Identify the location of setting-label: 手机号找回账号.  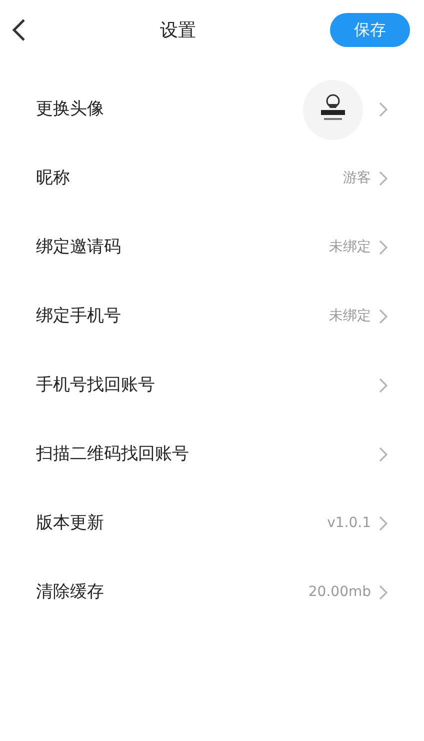
(95, 385).